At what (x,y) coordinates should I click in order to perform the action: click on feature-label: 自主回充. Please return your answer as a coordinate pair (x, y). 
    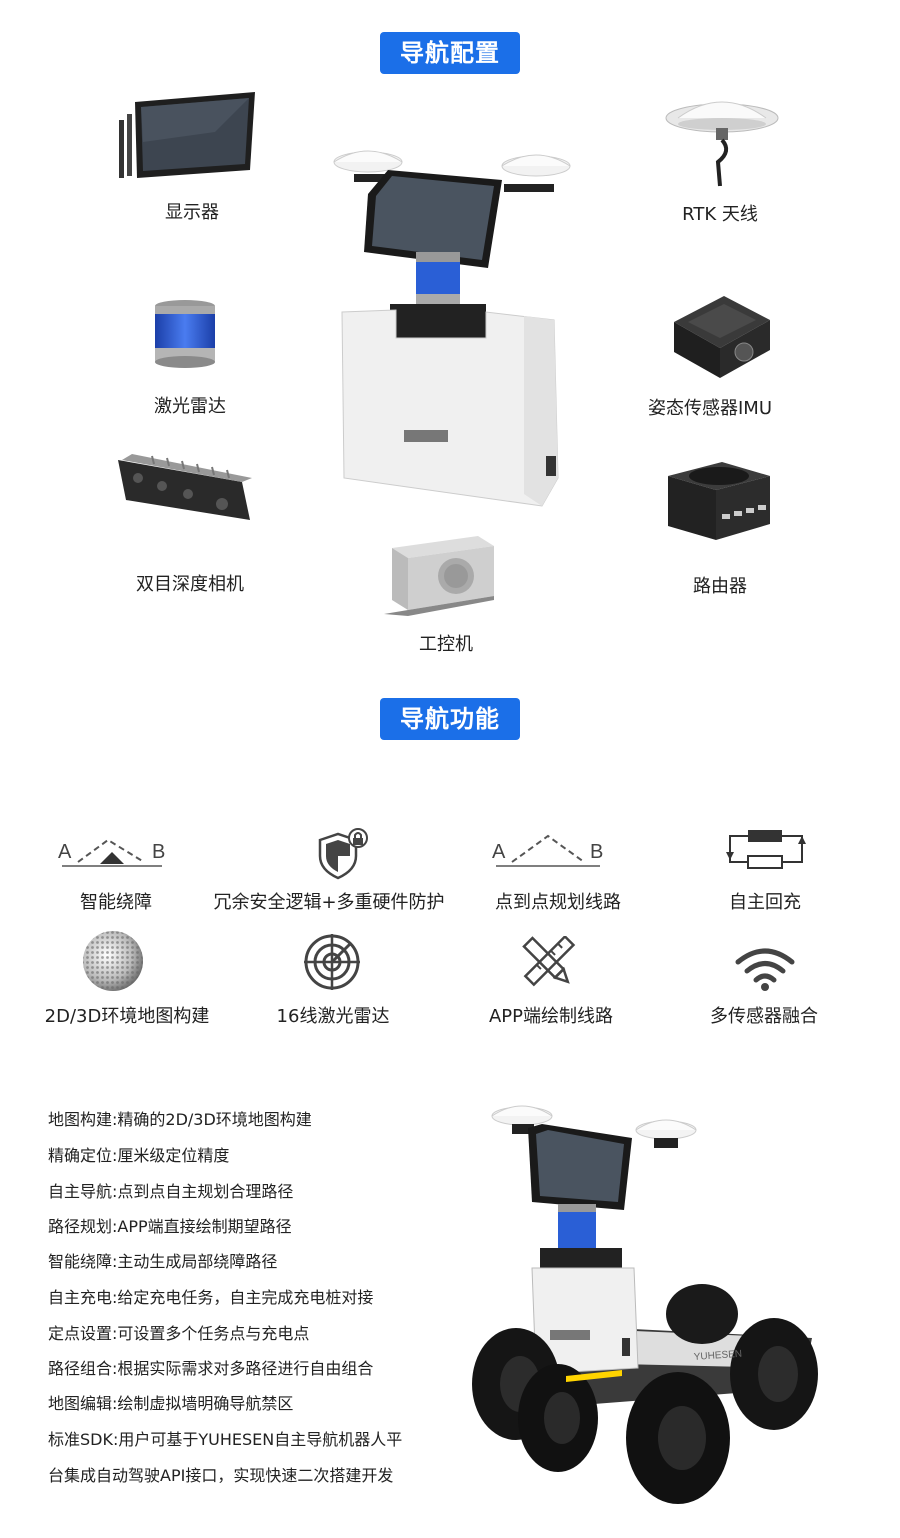
    Looking at the image, I should click on (765, 902).